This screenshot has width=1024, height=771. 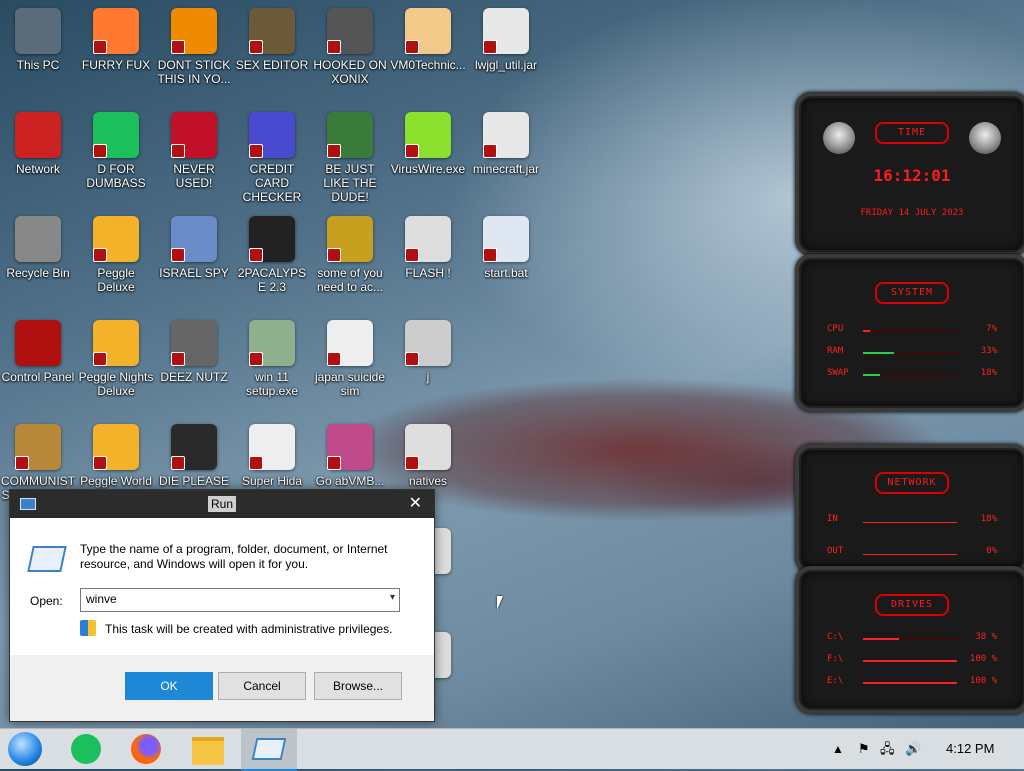 I want to click on flag-icon: ⚑, so click(x=864, y=749).